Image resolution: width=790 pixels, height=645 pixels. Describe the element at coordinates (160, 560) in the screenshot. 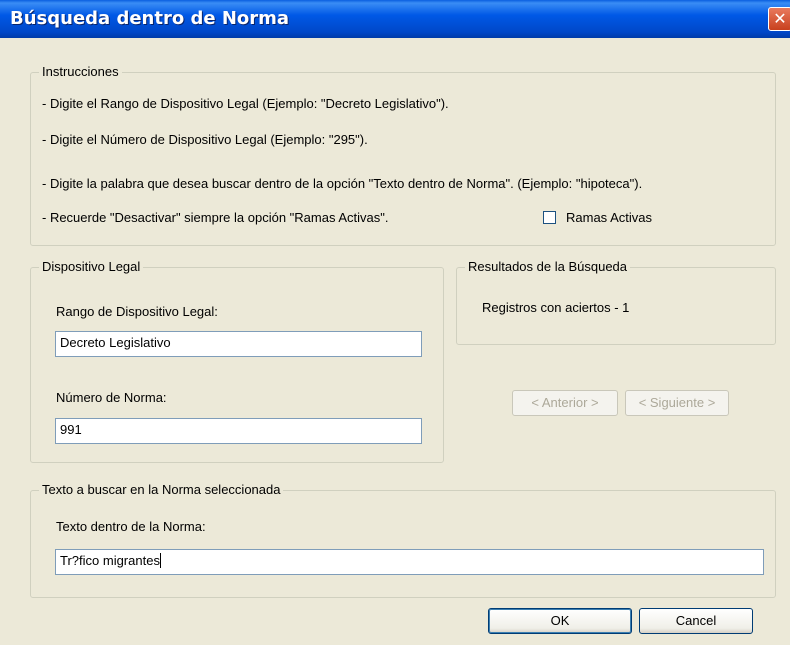

I see `text-caret` at that location.